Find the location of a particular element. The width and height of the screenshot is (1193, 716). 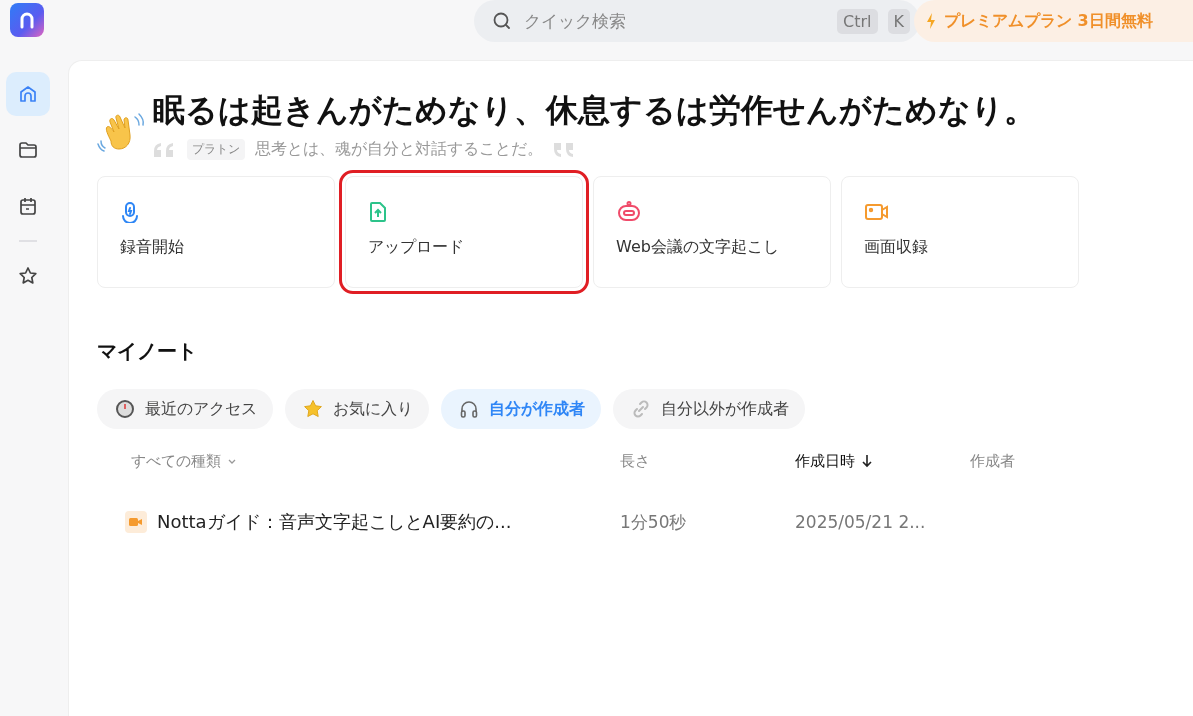

section-heading: マイノート is located at coordinates (147, 351).